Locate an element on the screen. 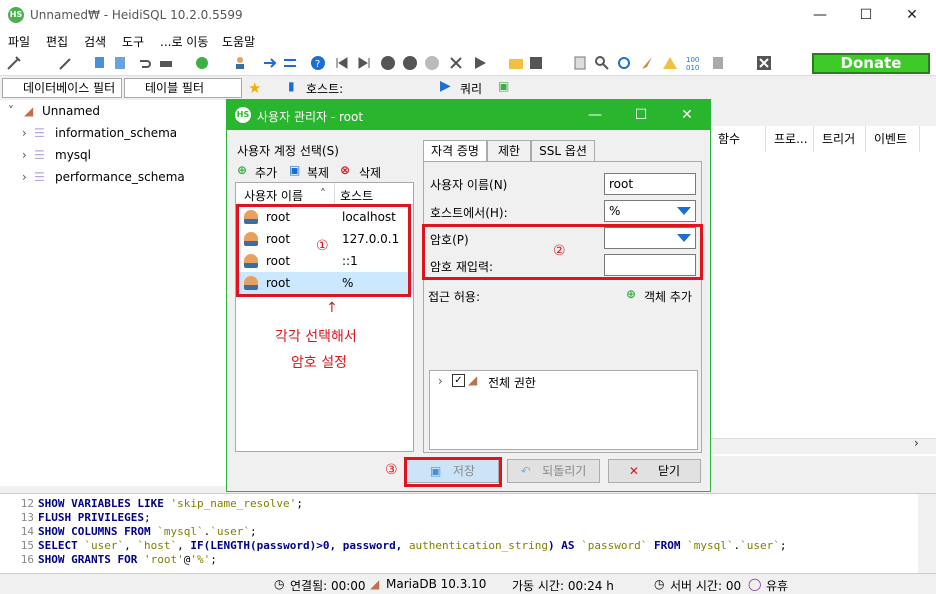 Image resolution: width=936 pixels, height=594 pixels. scroll-right-icon: › is located at coordinates (916, 443).